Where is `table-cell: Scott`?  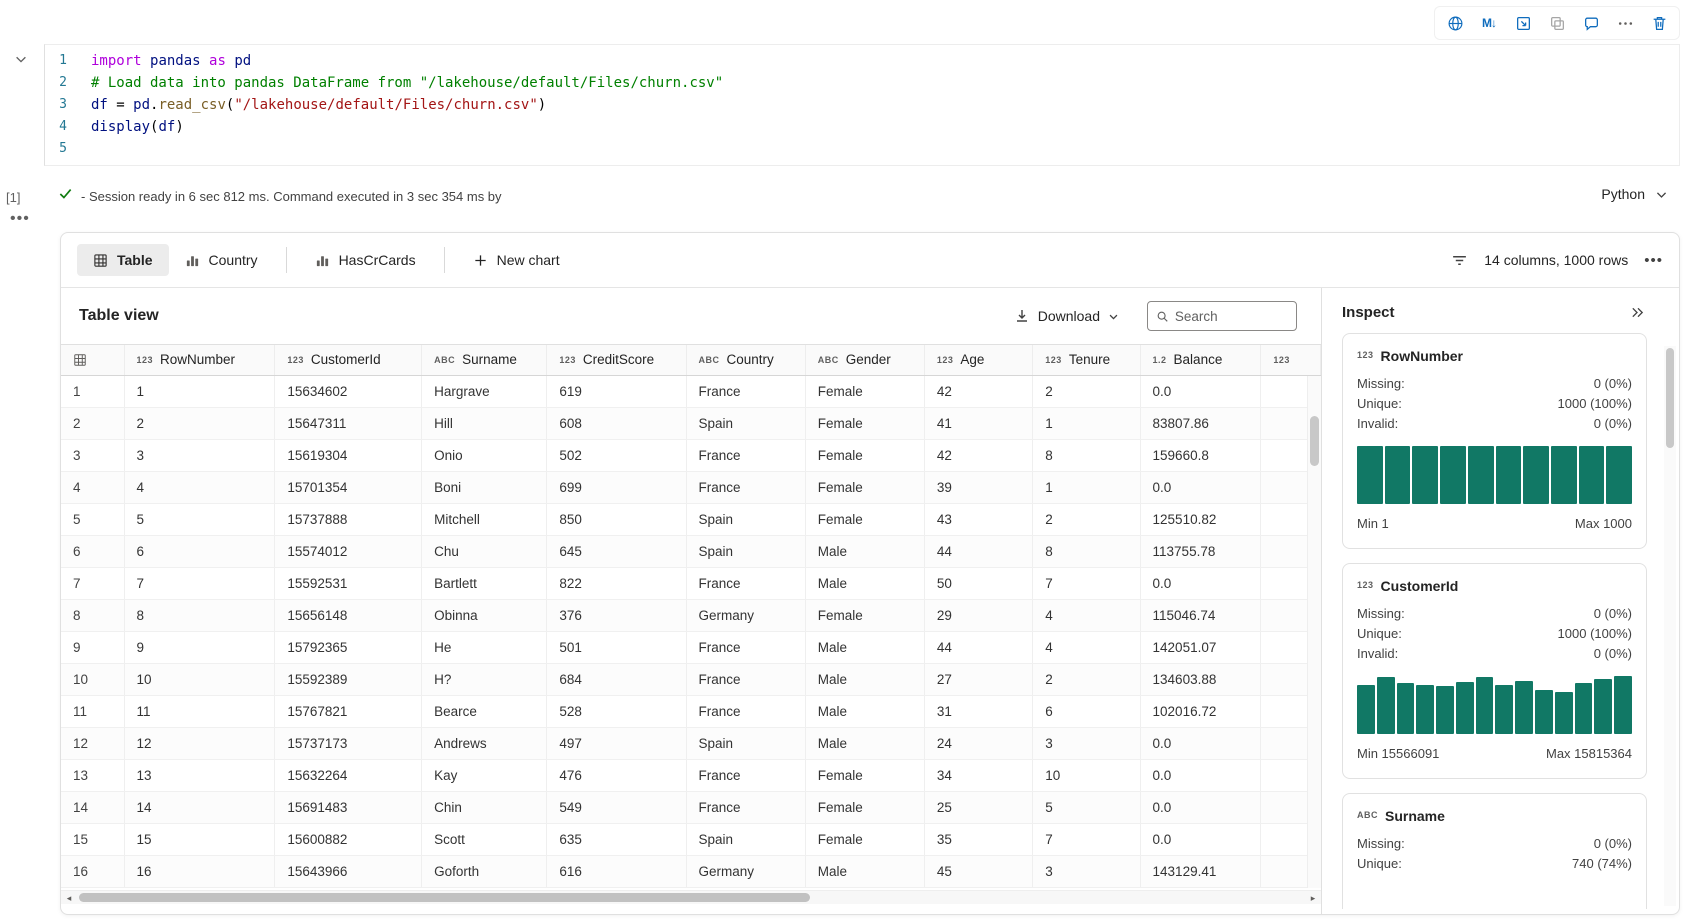 table-cell: Scott is located at coordinates (484, 839).